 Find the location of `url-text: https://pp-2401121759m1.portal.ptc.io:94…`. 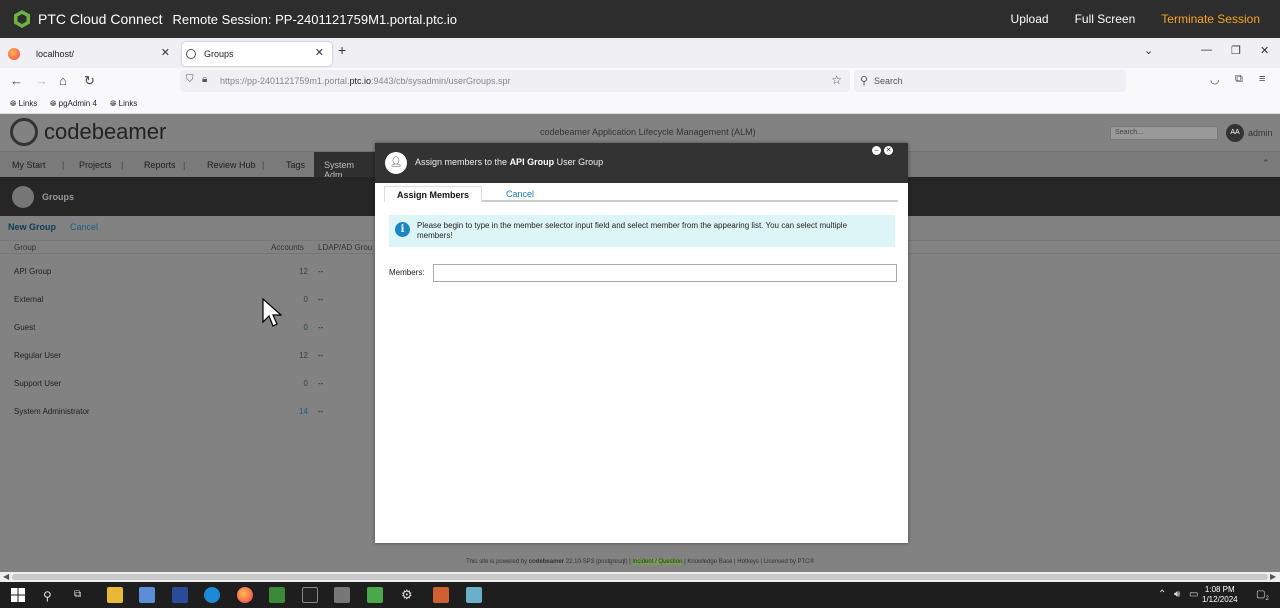

url-text: https://pp-2401121759m1.portal.ptc.io:94… is located at coordinates (365, 81).